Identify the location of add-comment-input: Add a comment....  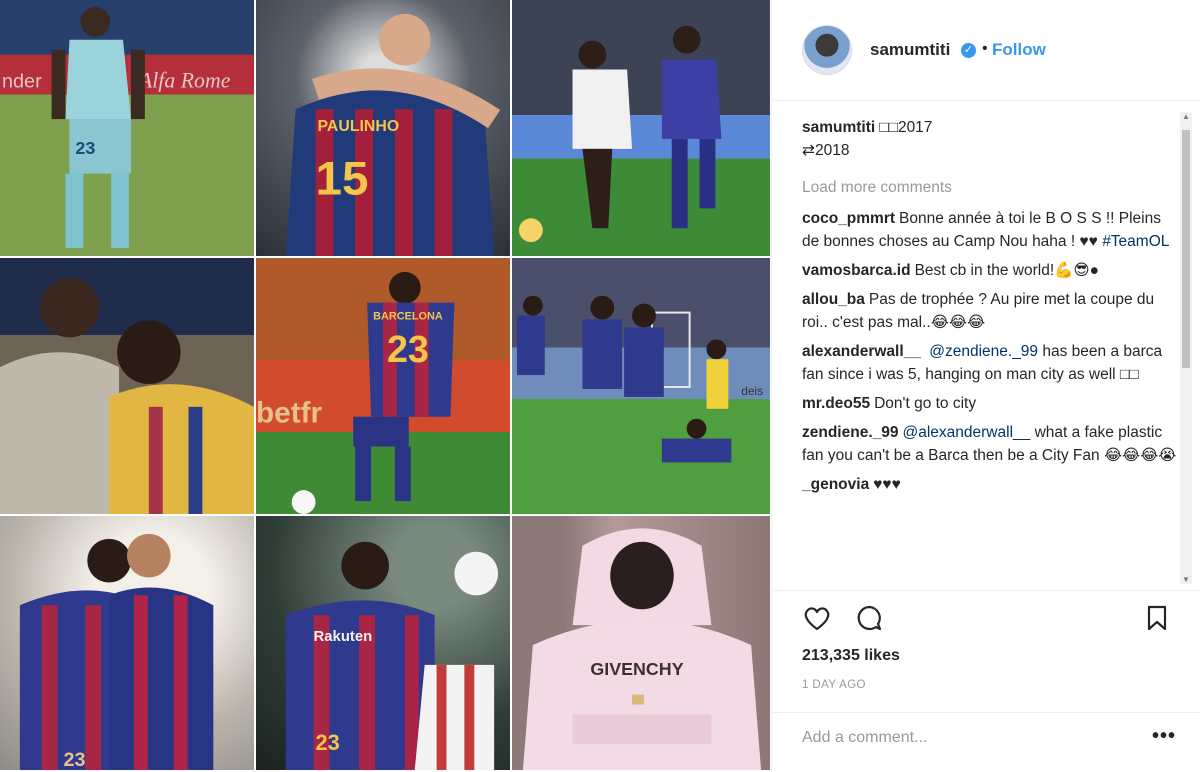
(864, 738).